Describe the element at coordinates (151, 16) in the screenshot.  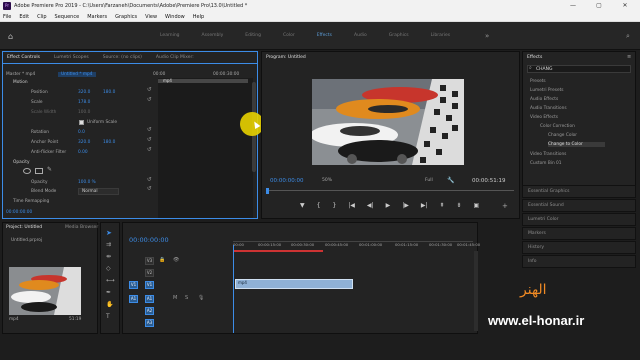
I see `menu-view: View` at that location.